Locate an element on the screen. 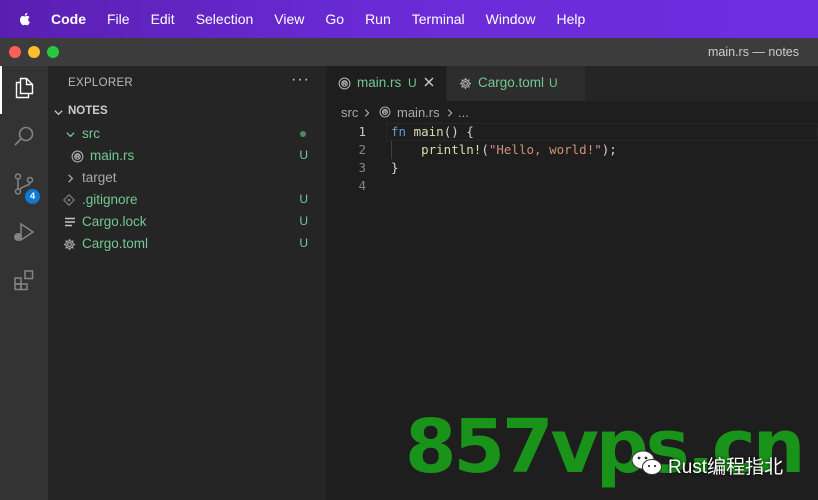  menu-view: View is located at coordinates (289, 19).